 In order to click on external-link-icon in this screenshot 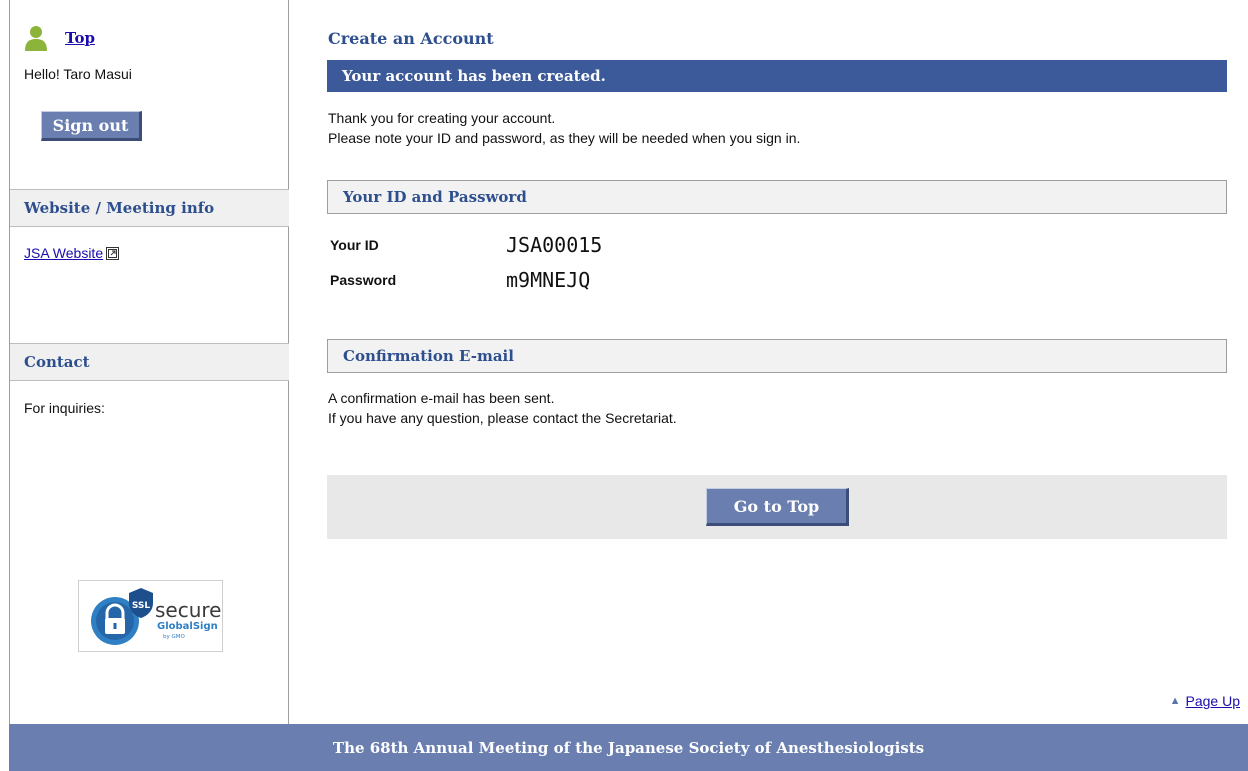, I will do `click(113, 253)`.